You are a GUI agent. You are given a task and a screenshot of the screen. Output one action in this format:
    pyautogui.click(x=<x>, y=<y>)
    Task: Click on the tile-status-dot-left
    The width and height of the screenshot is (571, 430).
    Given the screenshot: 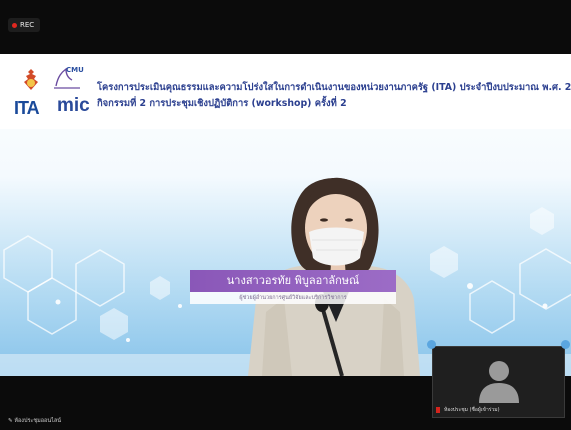 What is the action you would take?
    pyautogui.click(x=431, y=344)
    